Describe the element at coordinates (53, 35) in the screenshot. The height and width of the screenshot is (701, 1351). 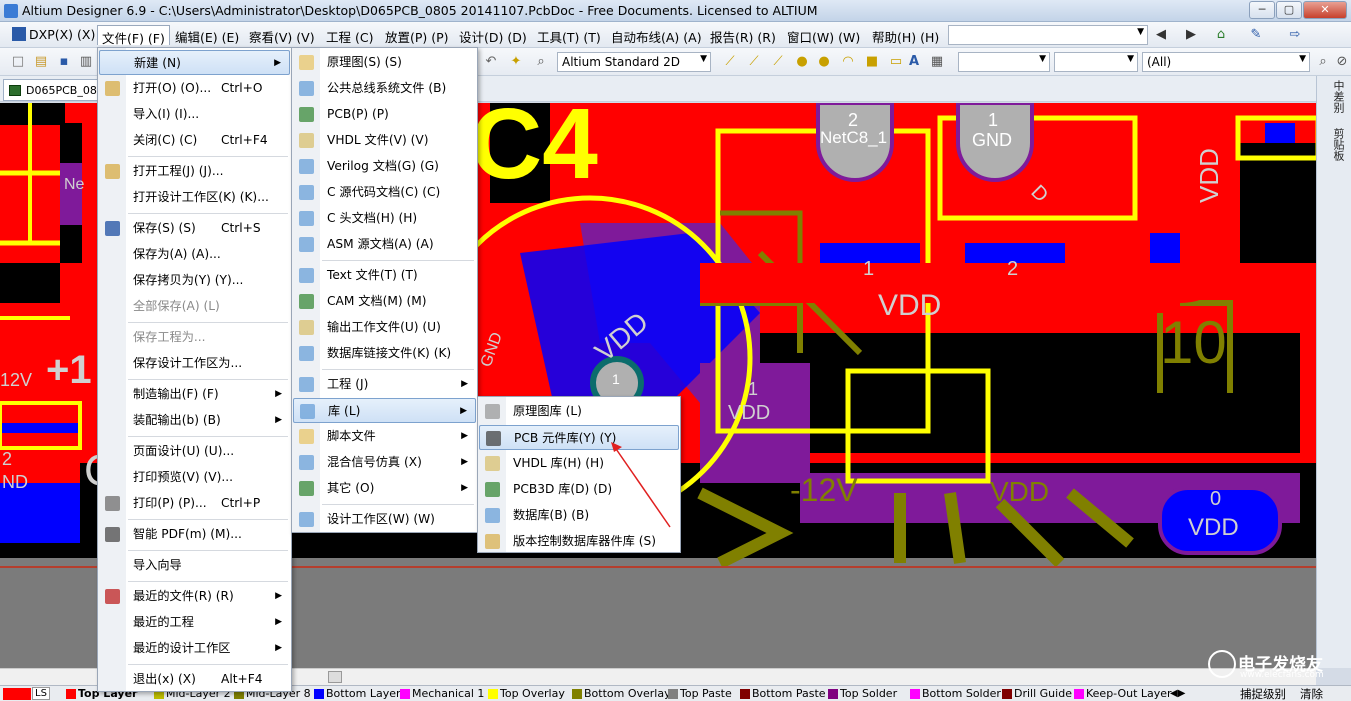
I see `menu-dxp: DXP(X) (X)` at that location.